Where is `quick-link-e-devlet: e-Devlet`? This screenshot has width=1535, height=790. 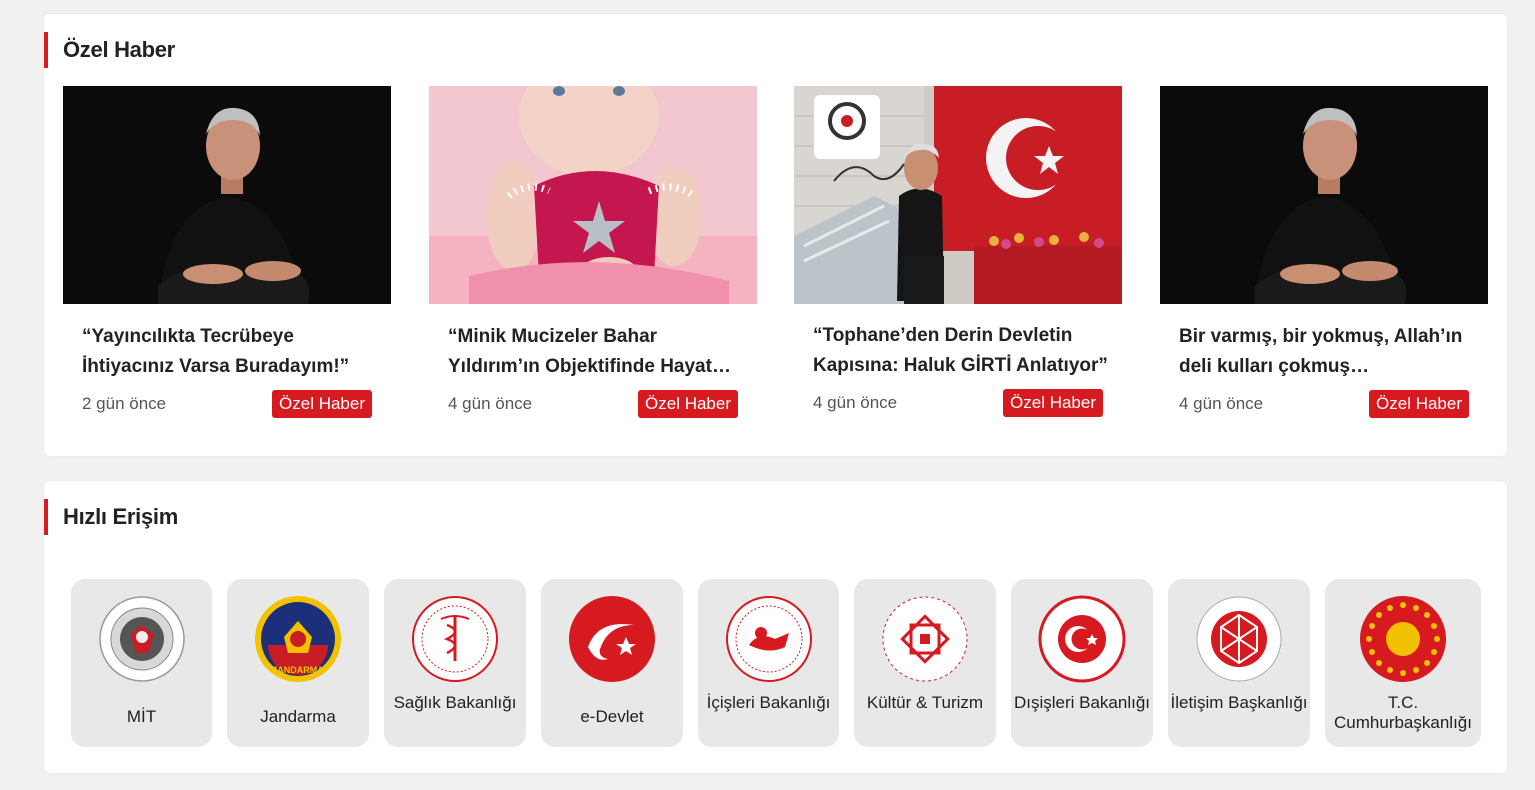
quick-link-e-devlet: e-Devlet is located at coordinates (612, 663).